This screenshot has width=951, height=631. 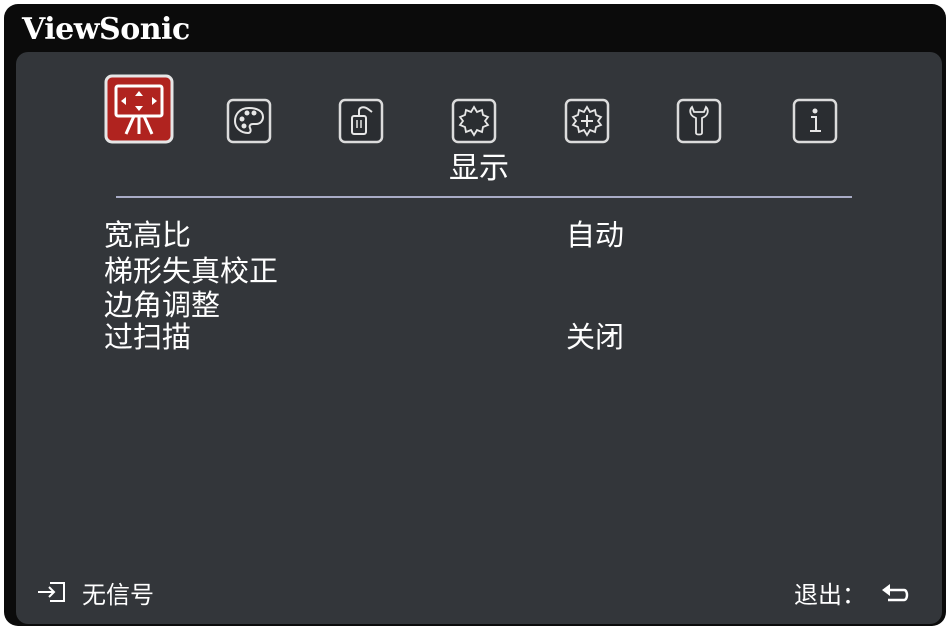 I want to click on tab-info, so click(x=815, y=121).